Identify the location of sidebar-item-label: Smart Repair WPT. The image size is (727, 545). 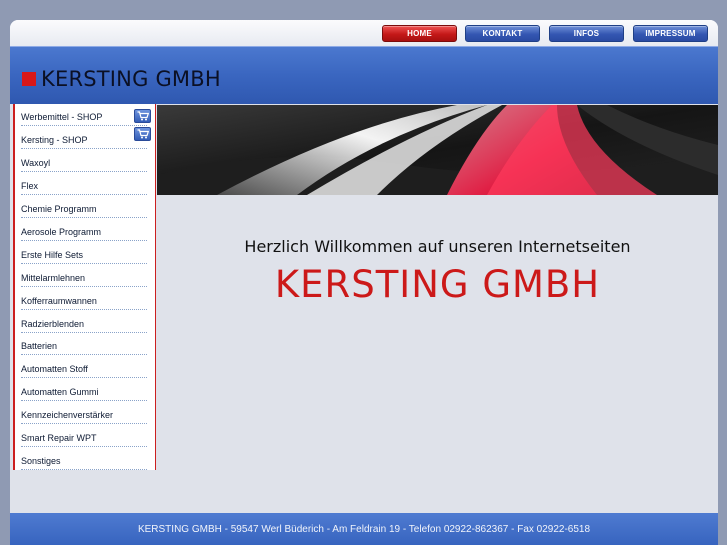
(59, 437).